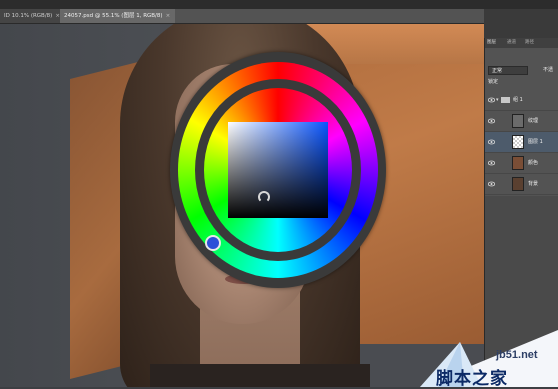 The width and height of the screenshot is (558, 389). Describe the element at coordinates (535, 142) in the screenshot. I see `layer-name: 图层 1` at that location.